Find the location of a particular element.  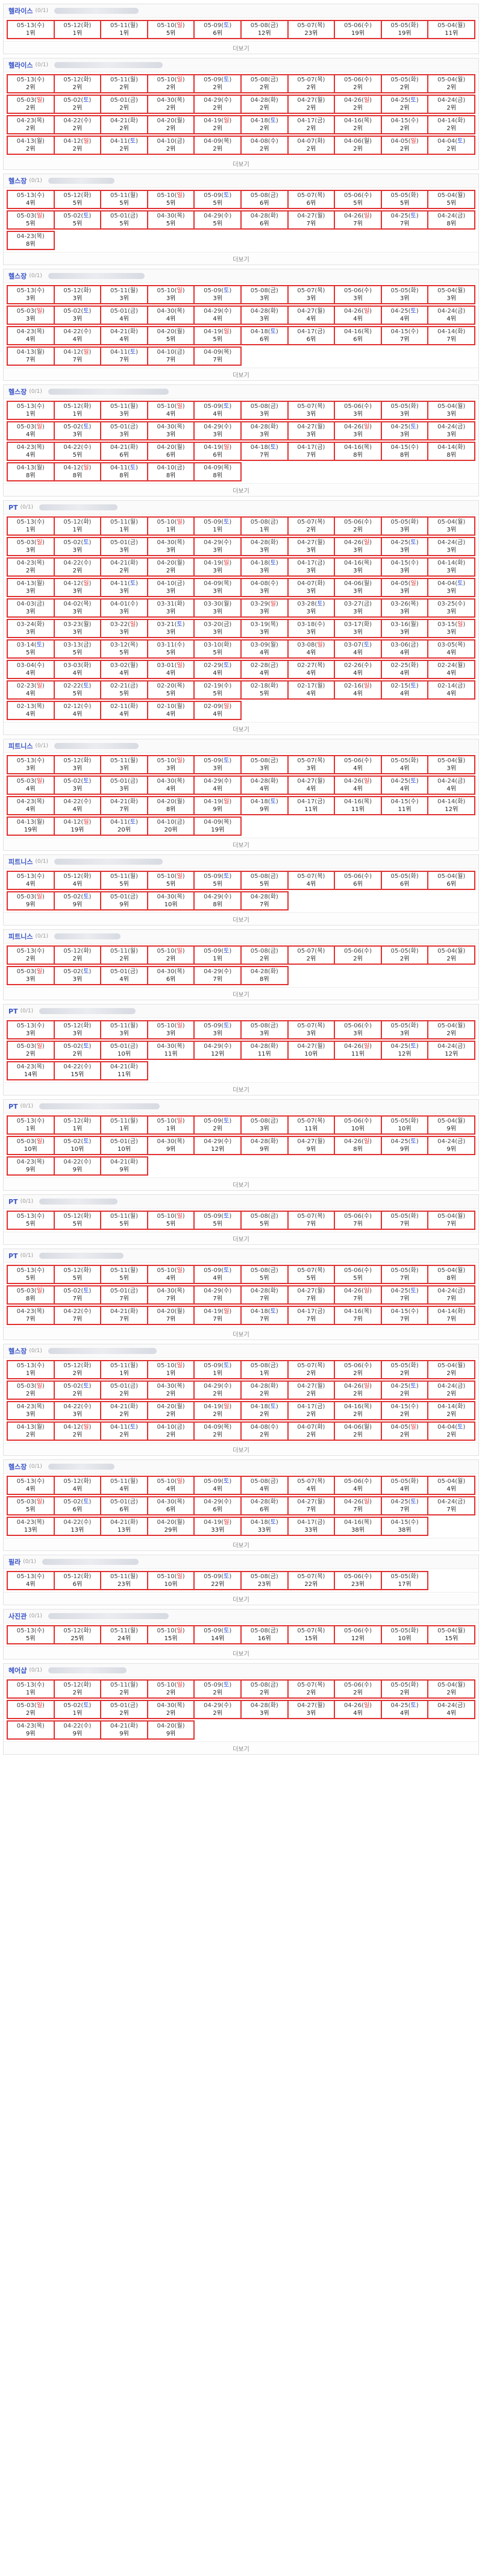

rank-date: 05-02(토) is located at coordinates (77, 1502).